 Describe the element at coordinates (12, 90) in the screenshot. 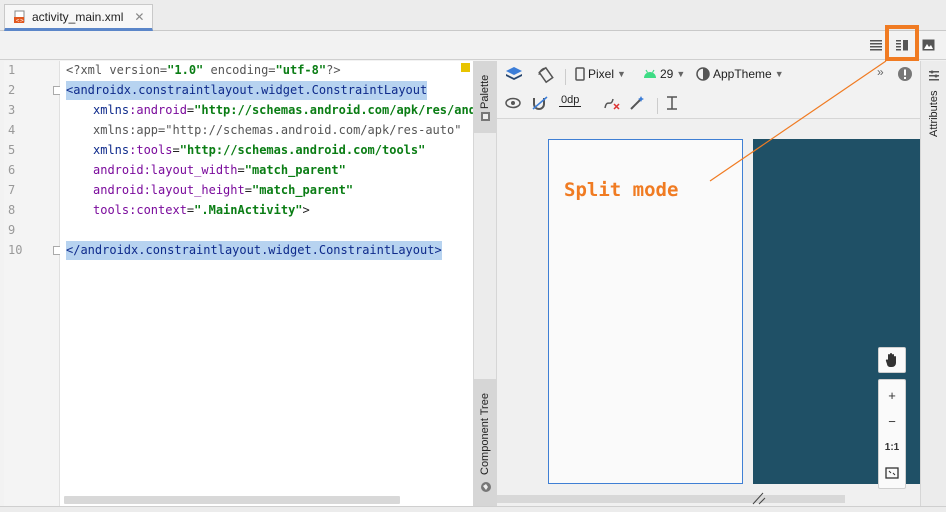

I see `line-number: 2` at that location.